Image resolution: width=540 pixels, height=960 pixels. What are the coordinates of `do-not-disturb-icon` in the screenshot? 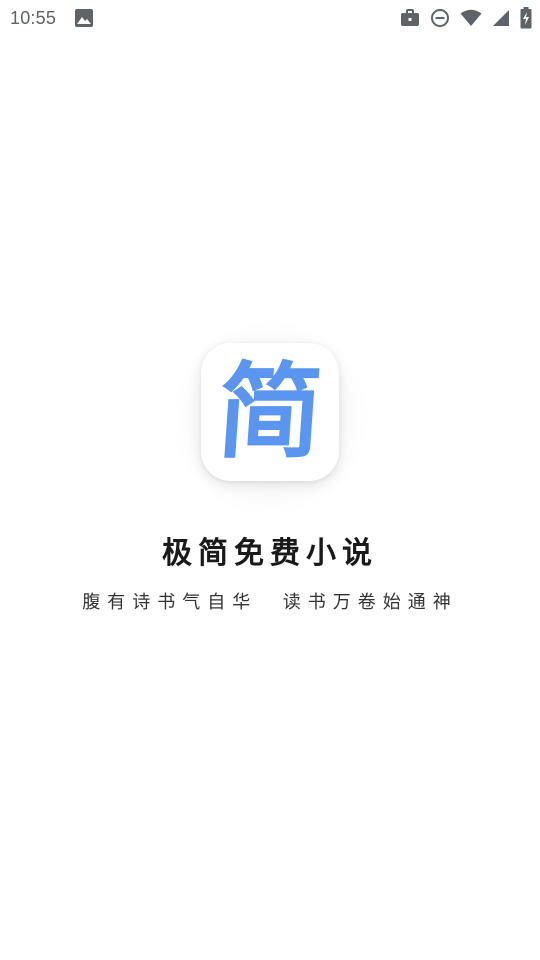 It's located at (440, 18).